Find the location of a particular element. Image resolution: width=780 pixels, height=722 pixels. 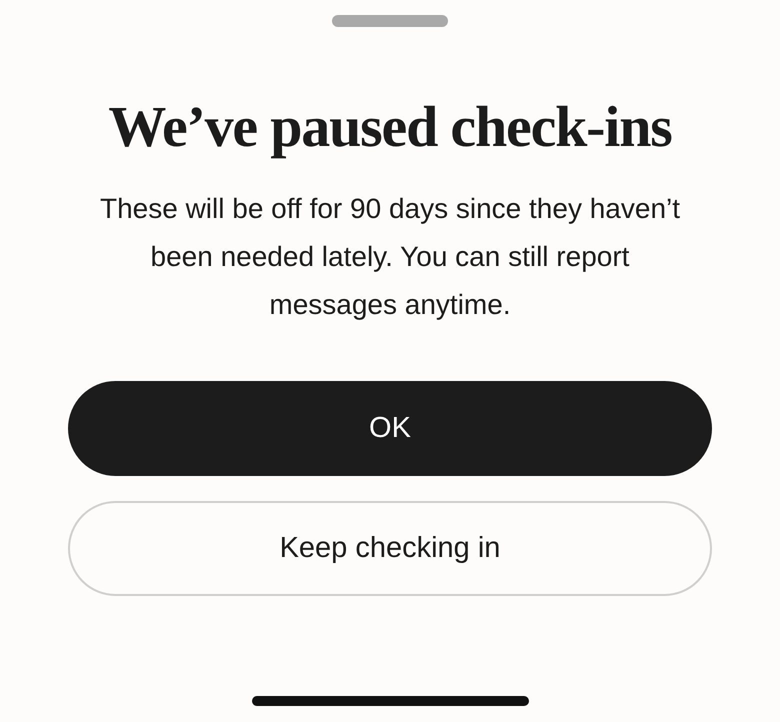

body-text: These will be off for 90 days since they haven’t been needed lately. You can still report messages anytime. is located at coordinates (390, 257).